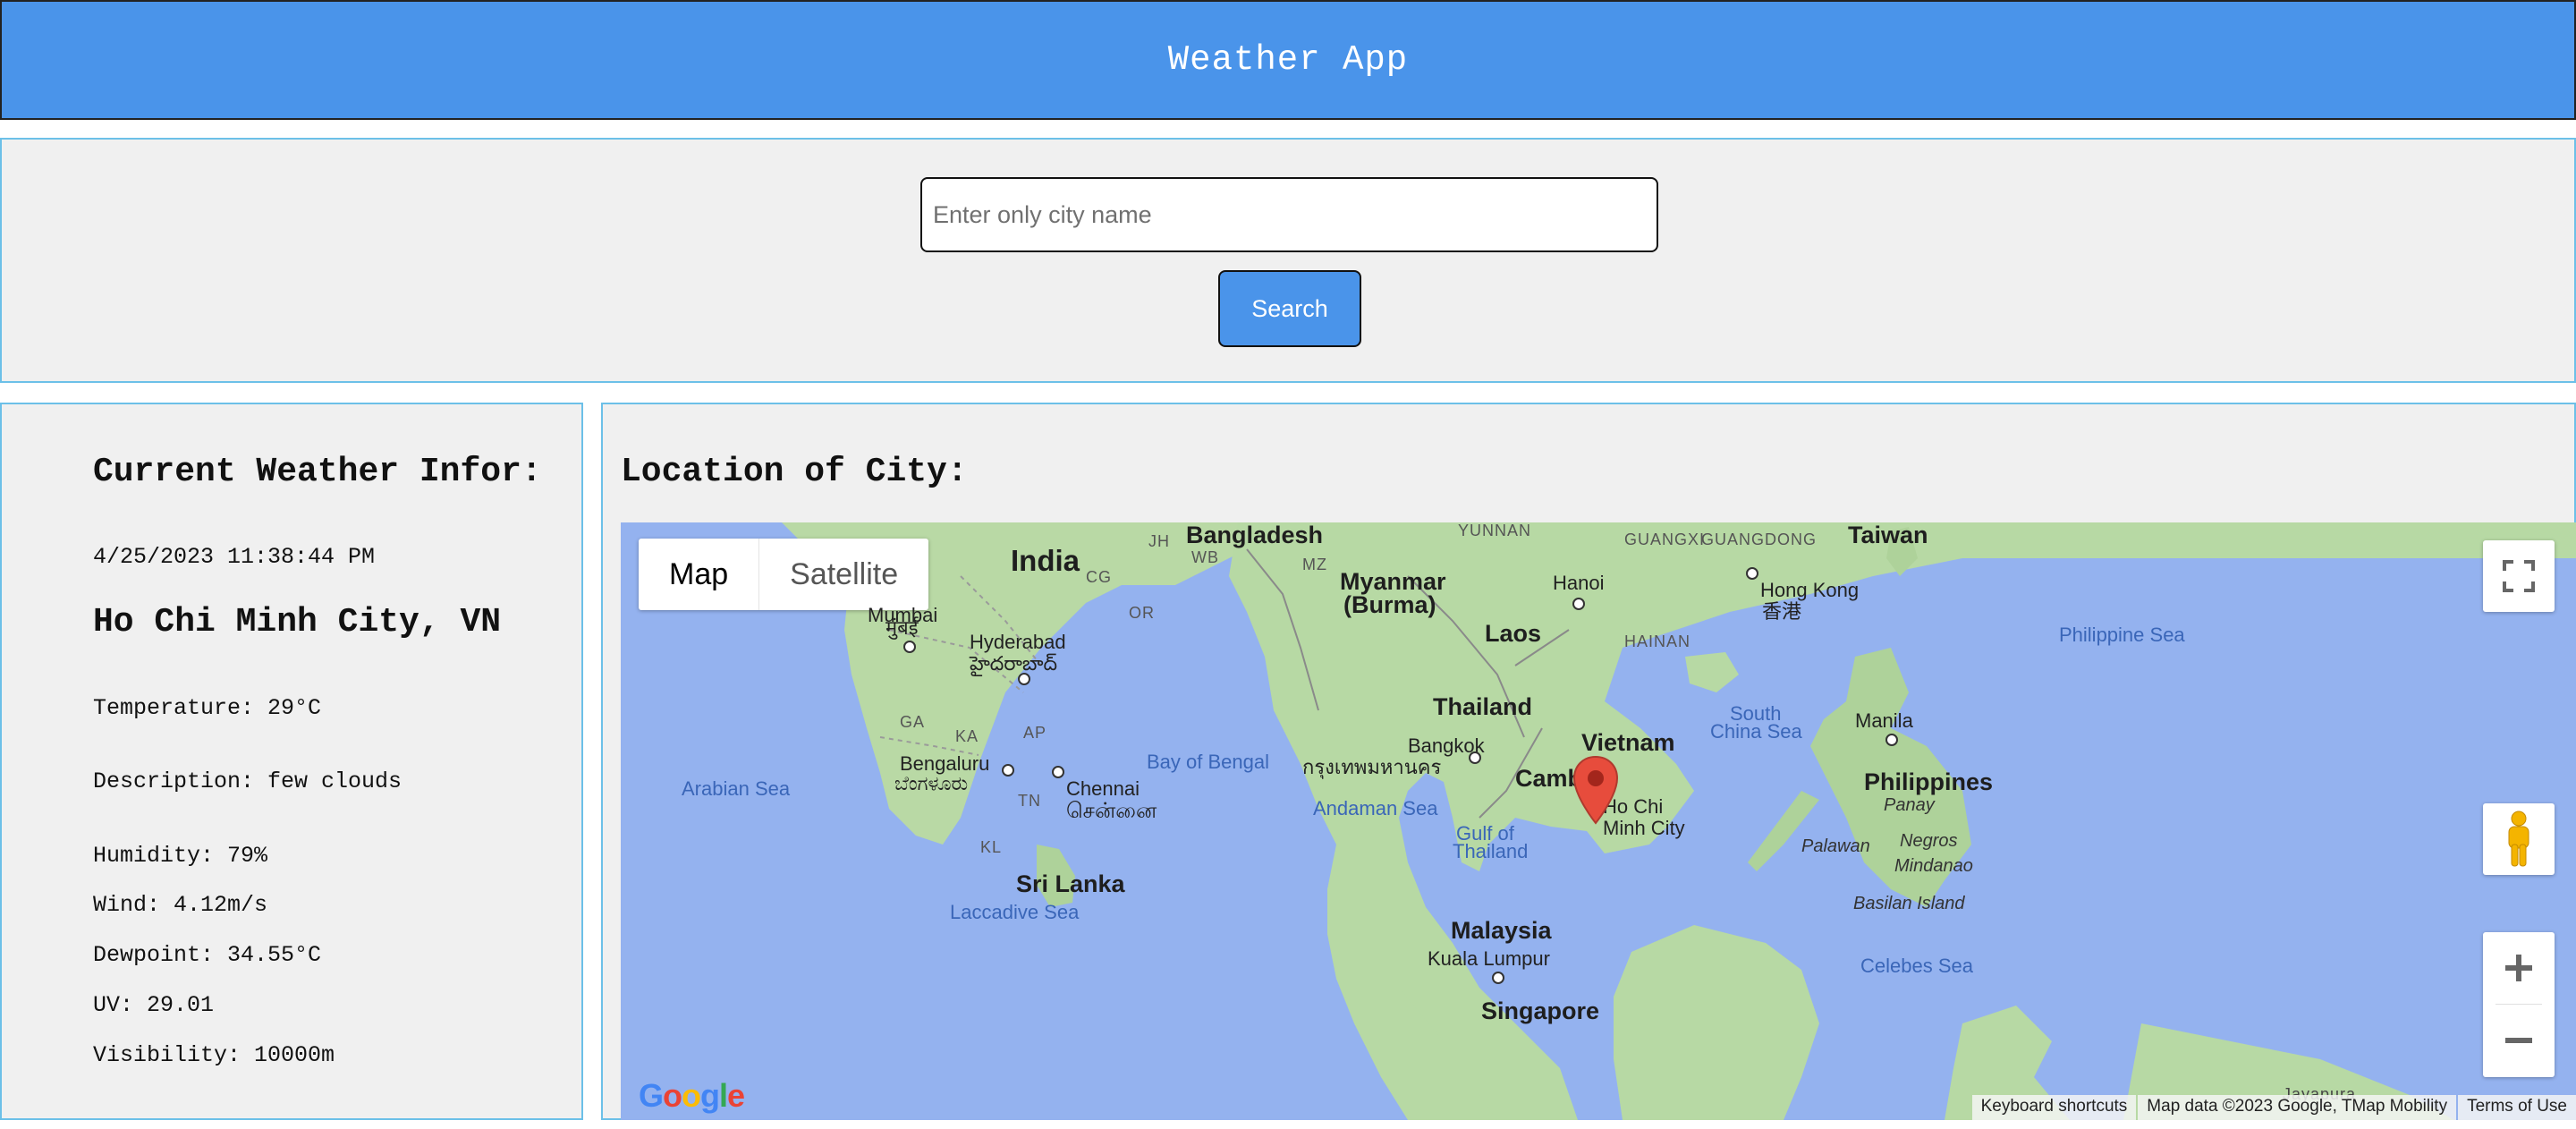  Describe the element at coordinates (207, 708) in the screenshot. I see `weather-temperature: Temperature: 29°C` at that location.